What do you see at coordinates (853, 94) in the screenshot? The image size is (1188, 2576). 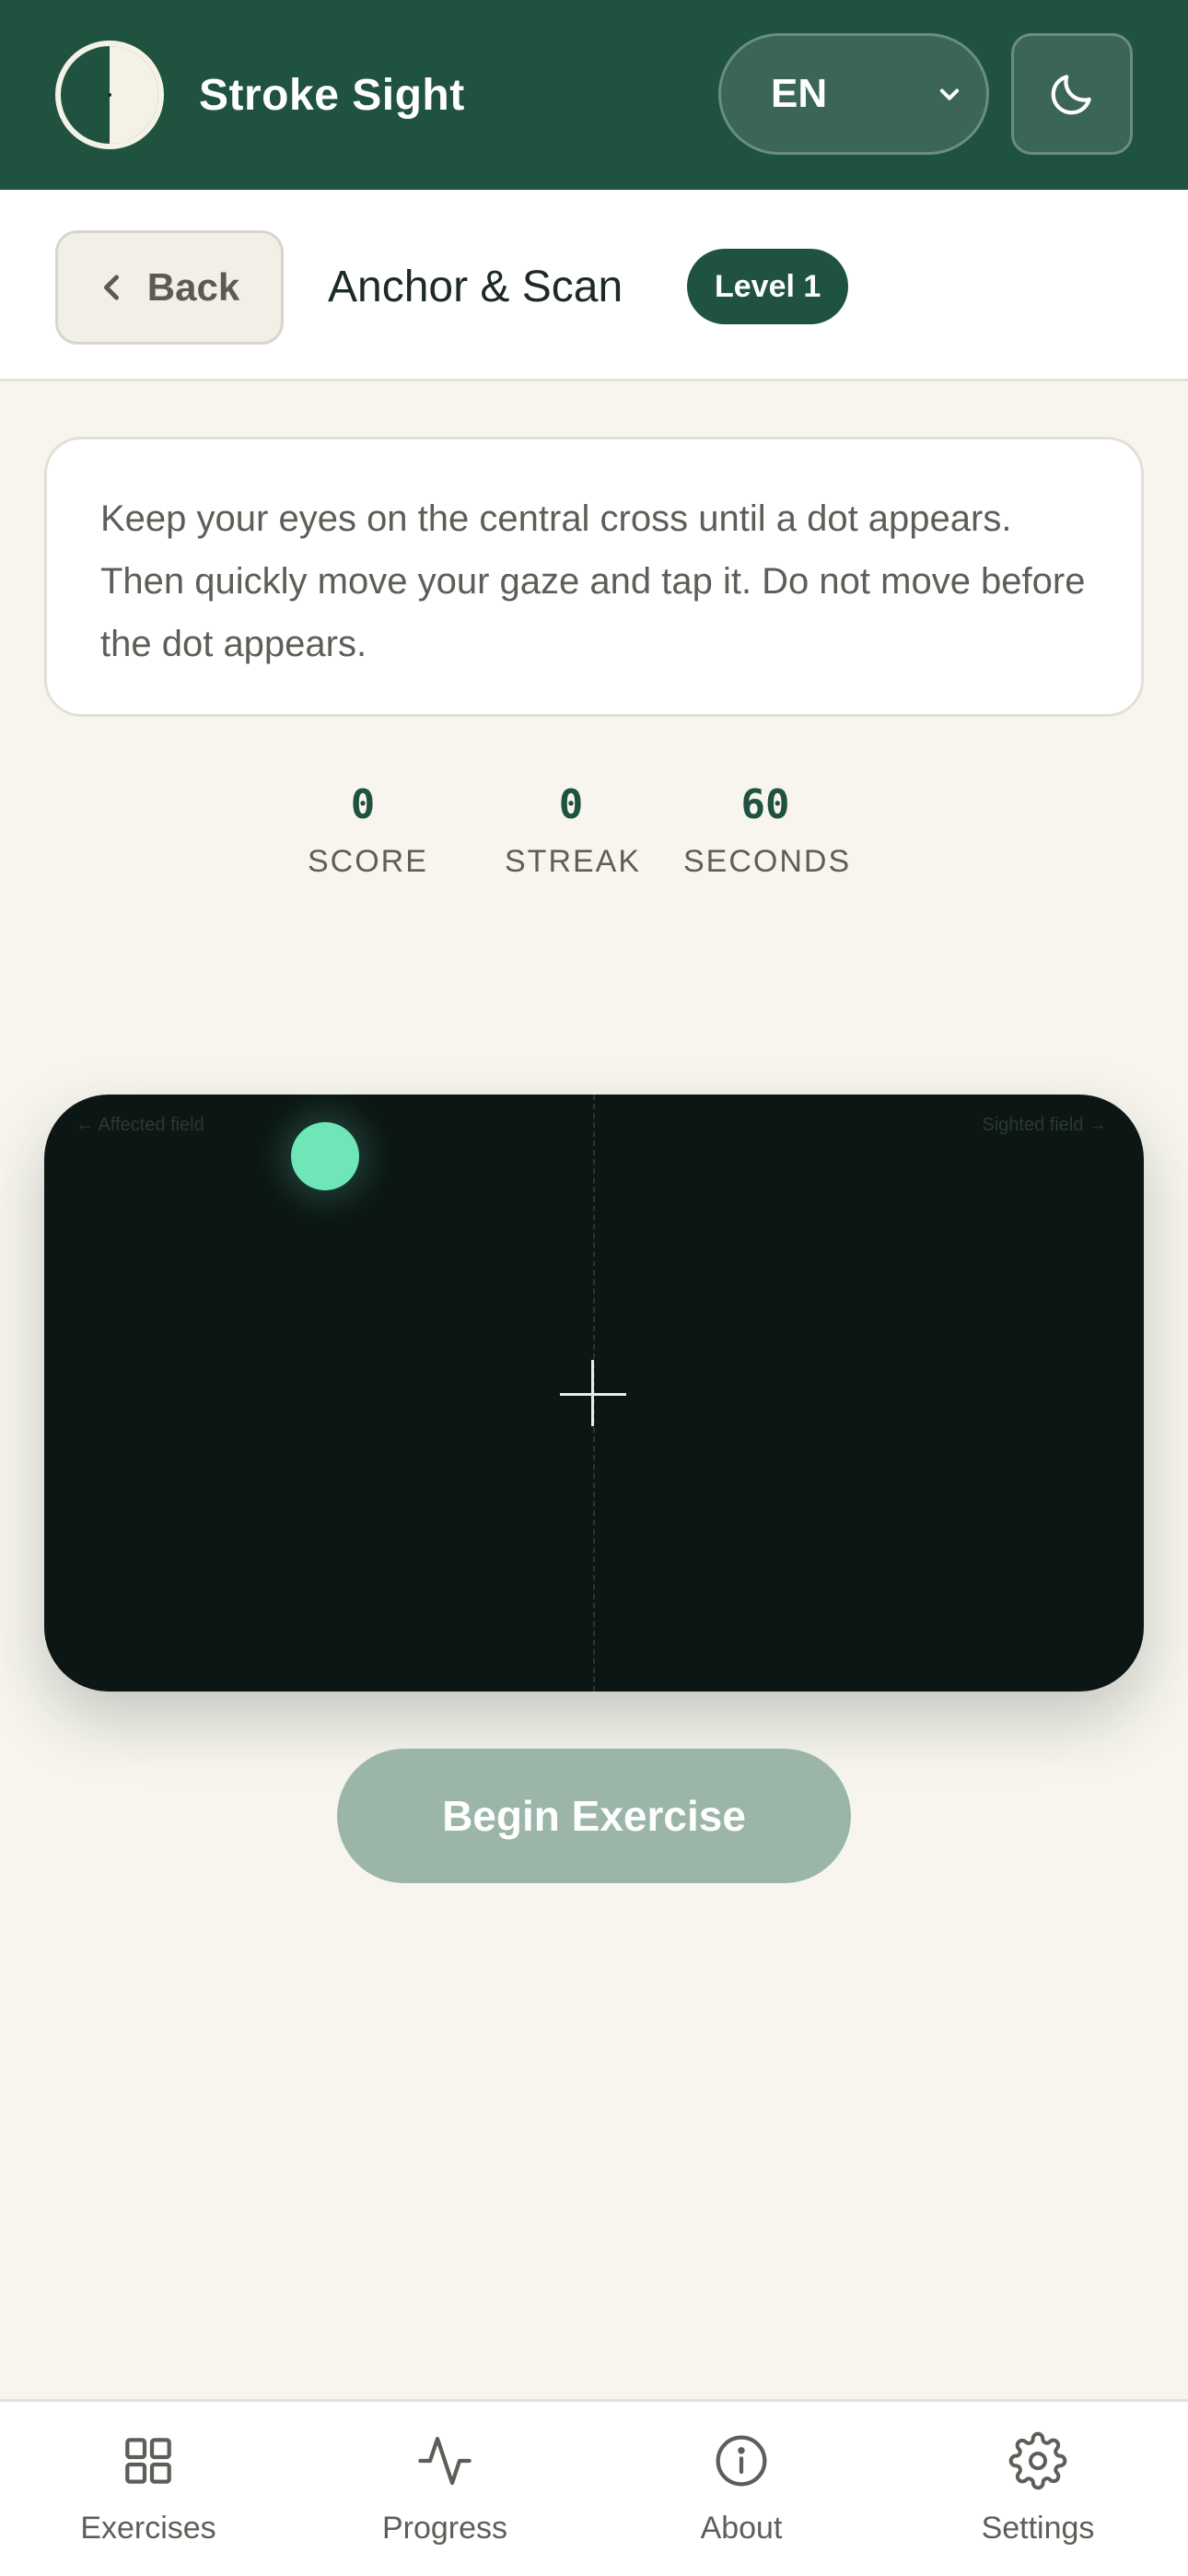 I see `language-select: EN` at bounding box center [853, 94].